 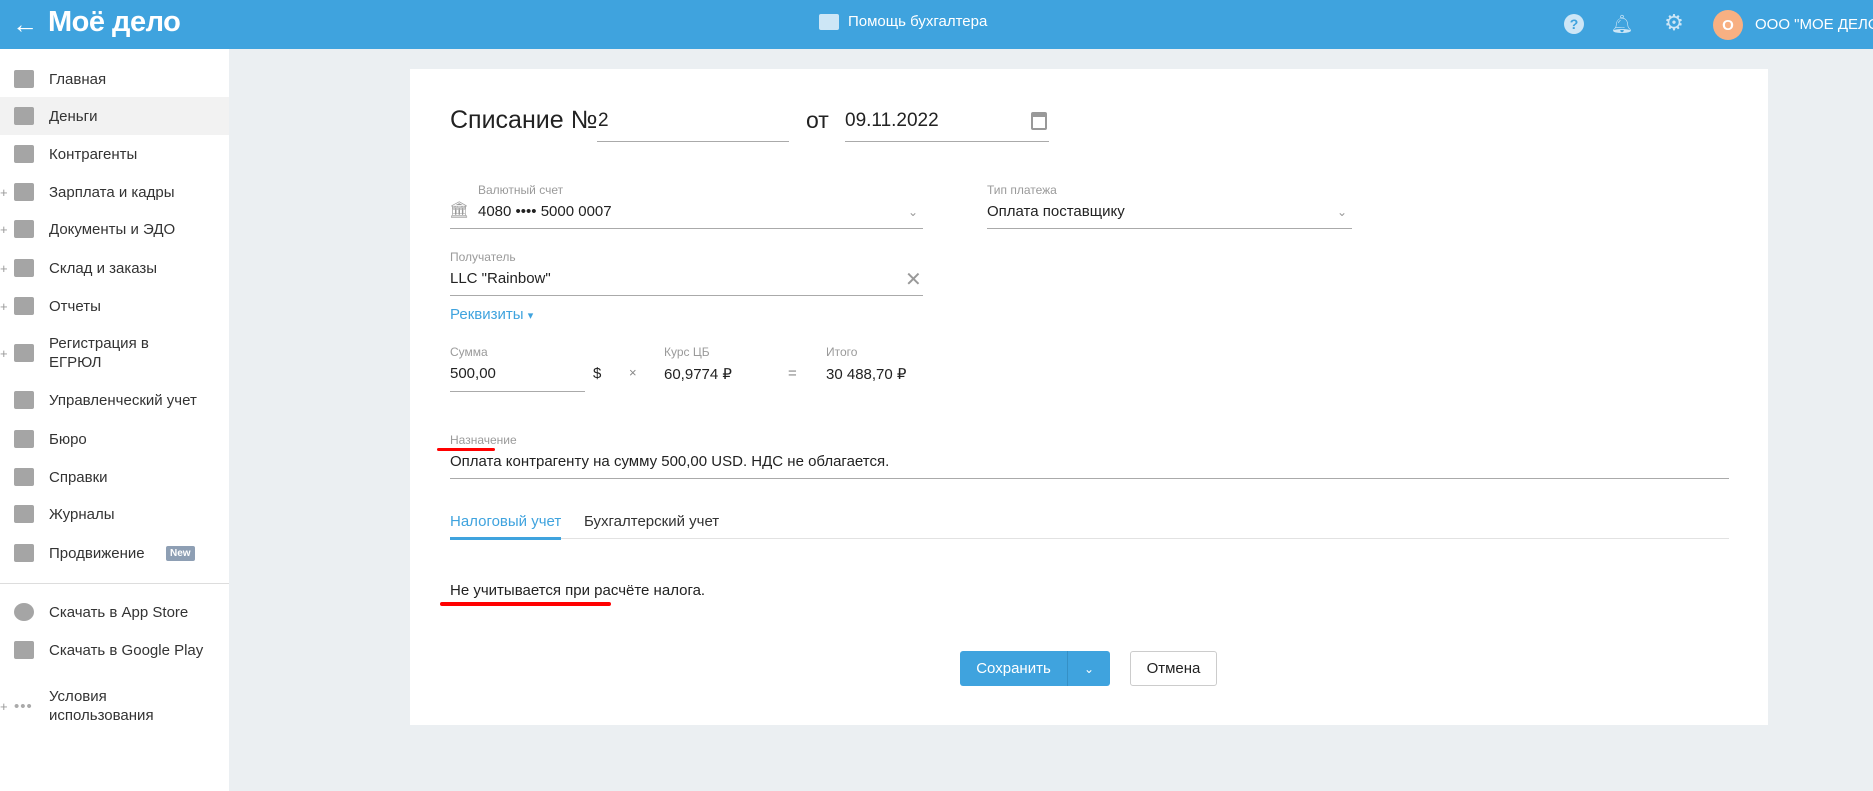 I want to click on currency-symbol: $, so click(x=597, y=373).